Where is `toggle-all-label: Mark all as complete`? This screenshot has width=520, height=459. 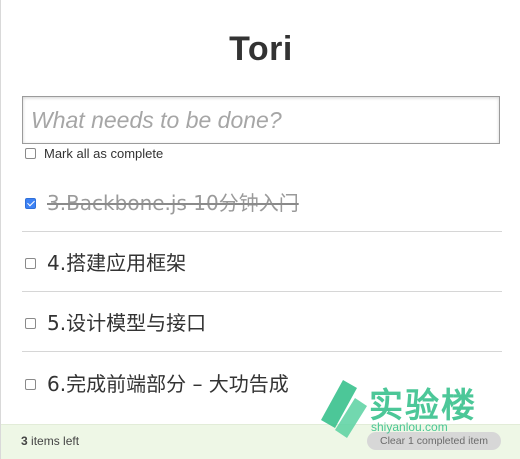
toggle-all-label: Mark all as complete is located at coordinates (104, 153).